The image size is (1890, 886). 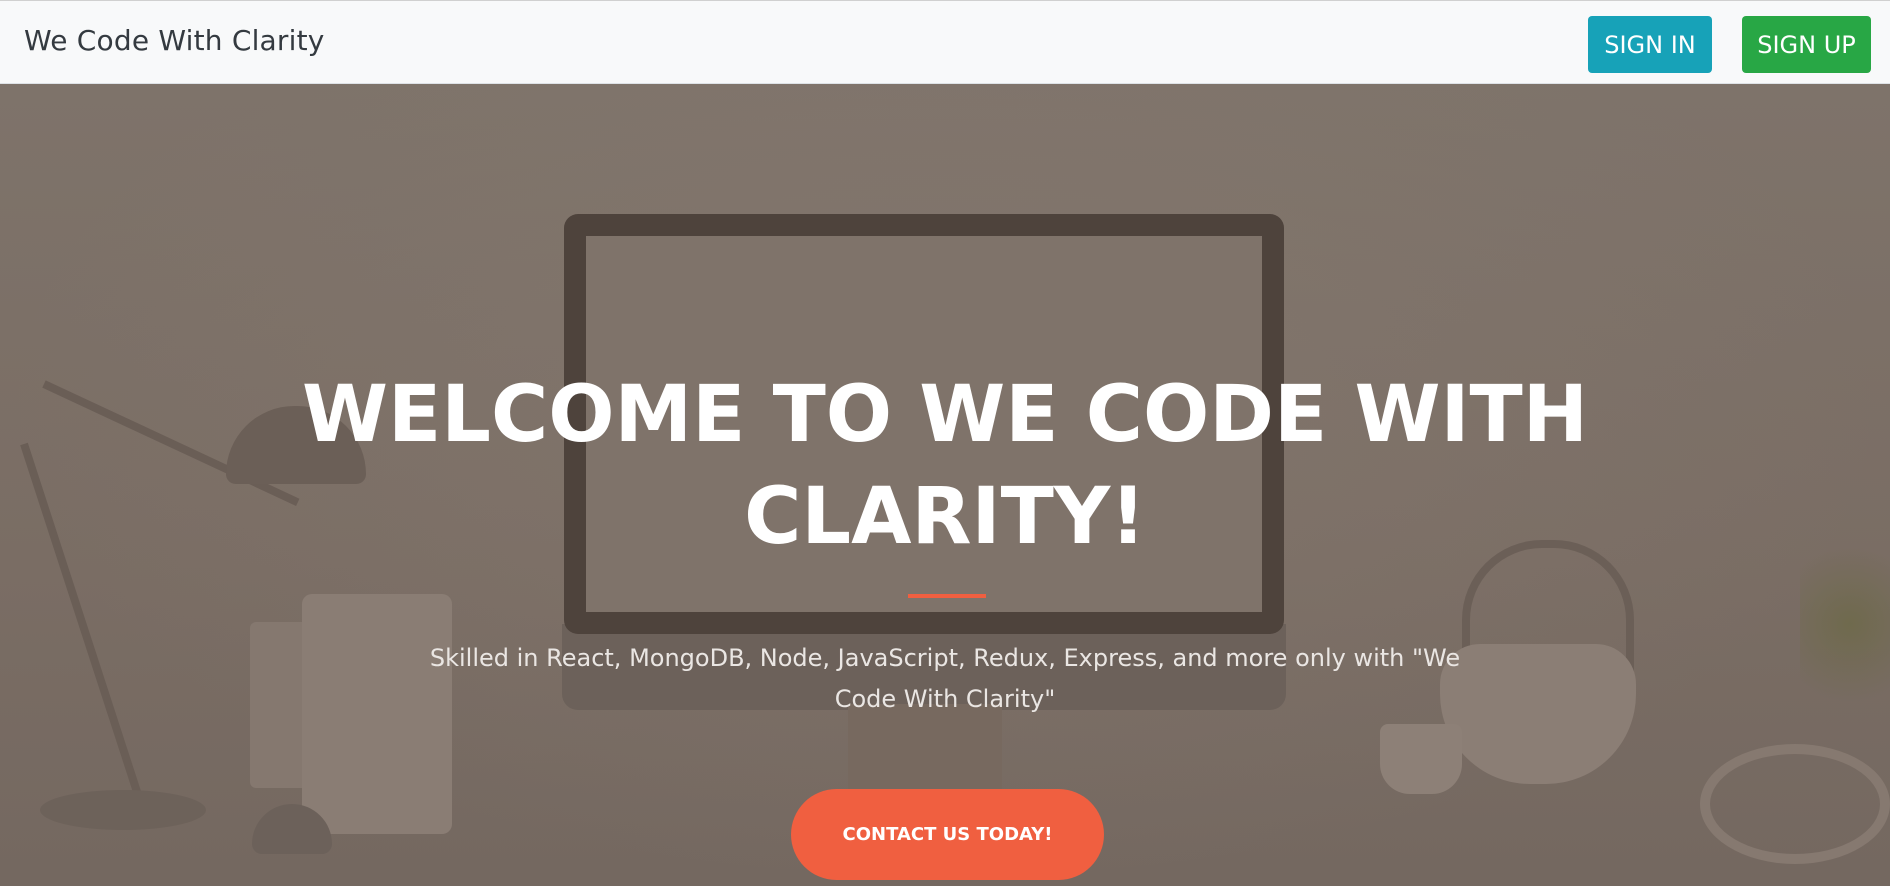 I want to click on plant, so click(x=1845, y=624).